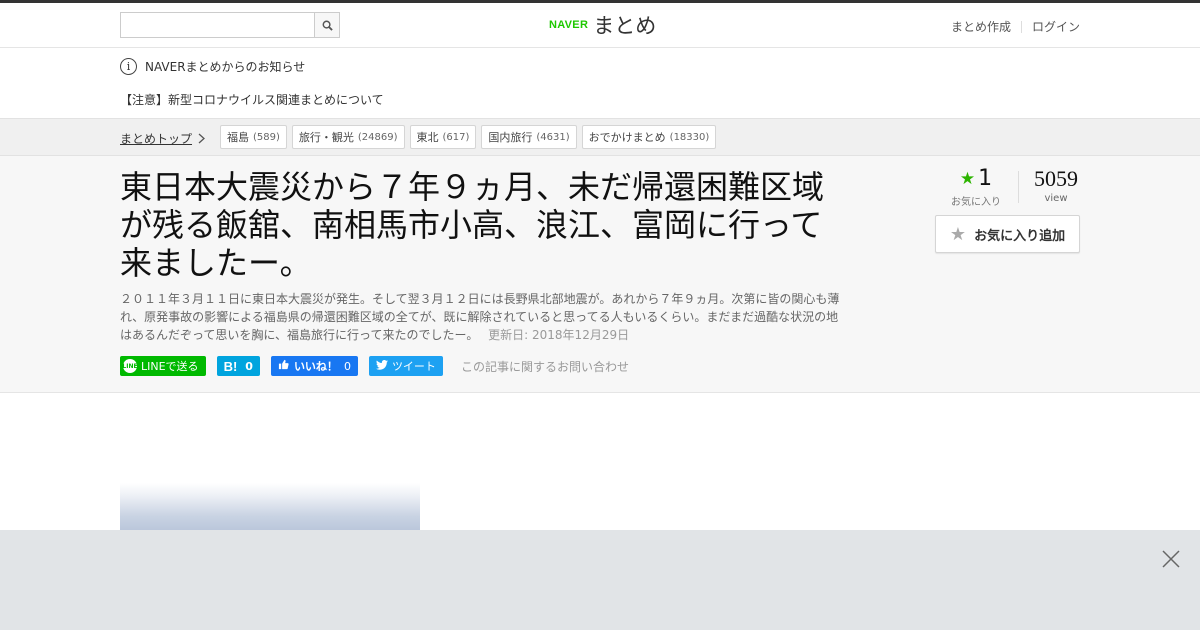 The height and width of the screenshot is (630, 1200). What do you see at coordinates (559, 335) in the screenshot?
I see `updated-date: 更新日: 2018年12月29日` at bounding box center [559, 335].